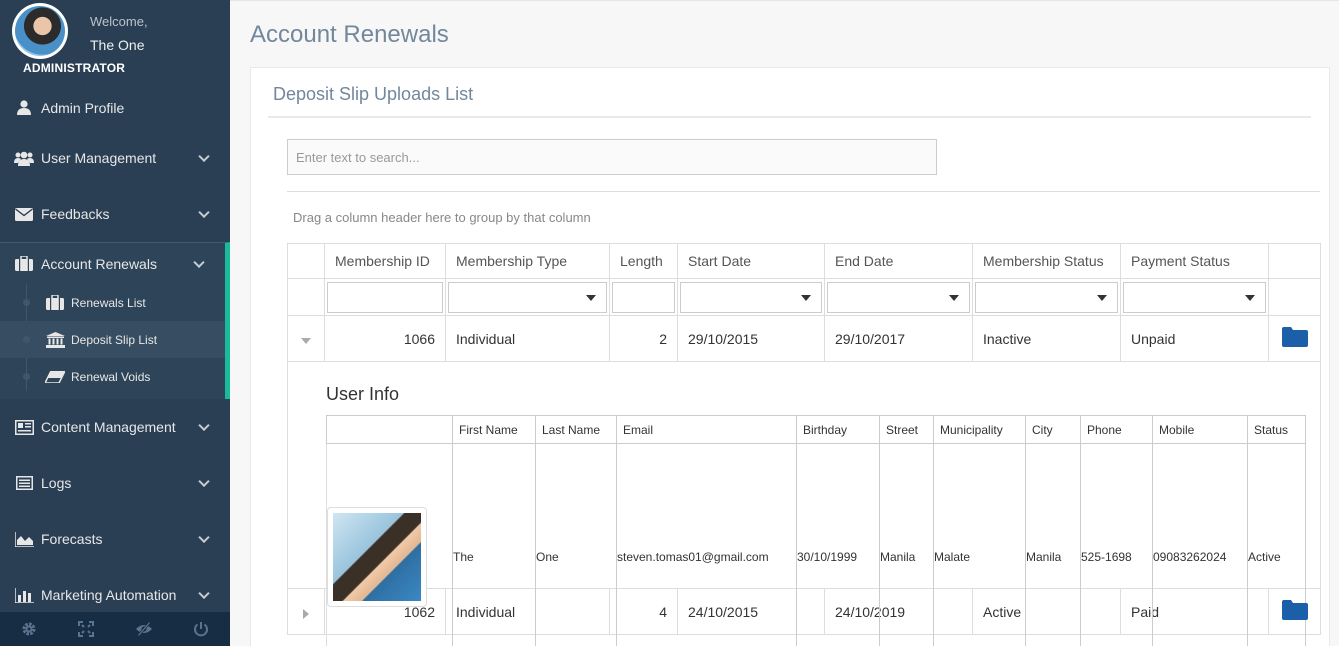 Image resolution: width=1339 pixels, height=646 pixels. Describe the element at coordinates (385, 338) in the screenshot. I see `cell-membership-id: 1066` at that location.